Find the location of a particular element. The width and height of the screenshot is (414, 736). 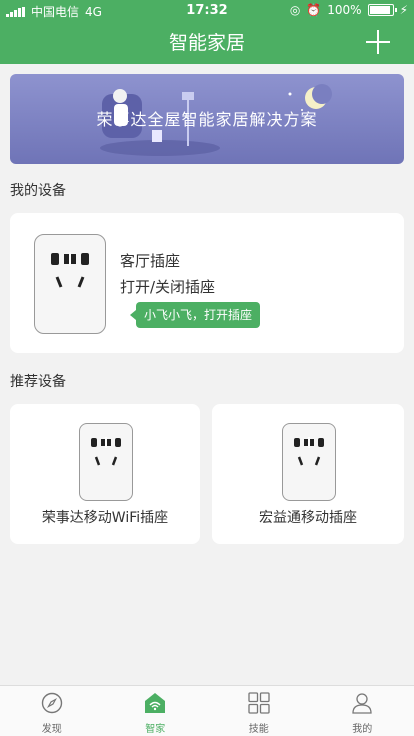

location-icon: ◎ is located at coordinates (295, 10).